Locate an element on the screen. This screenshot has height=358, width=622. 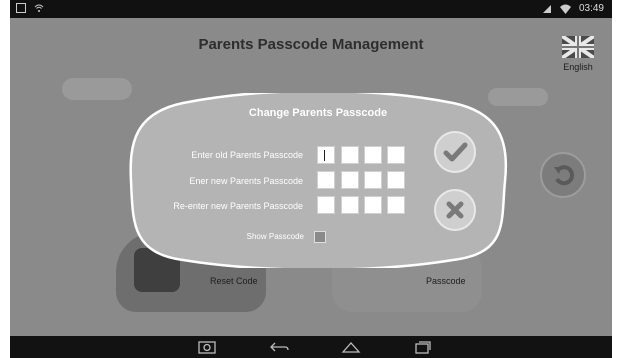
status-bar: 03:49 is located at coordinates (311, 9).